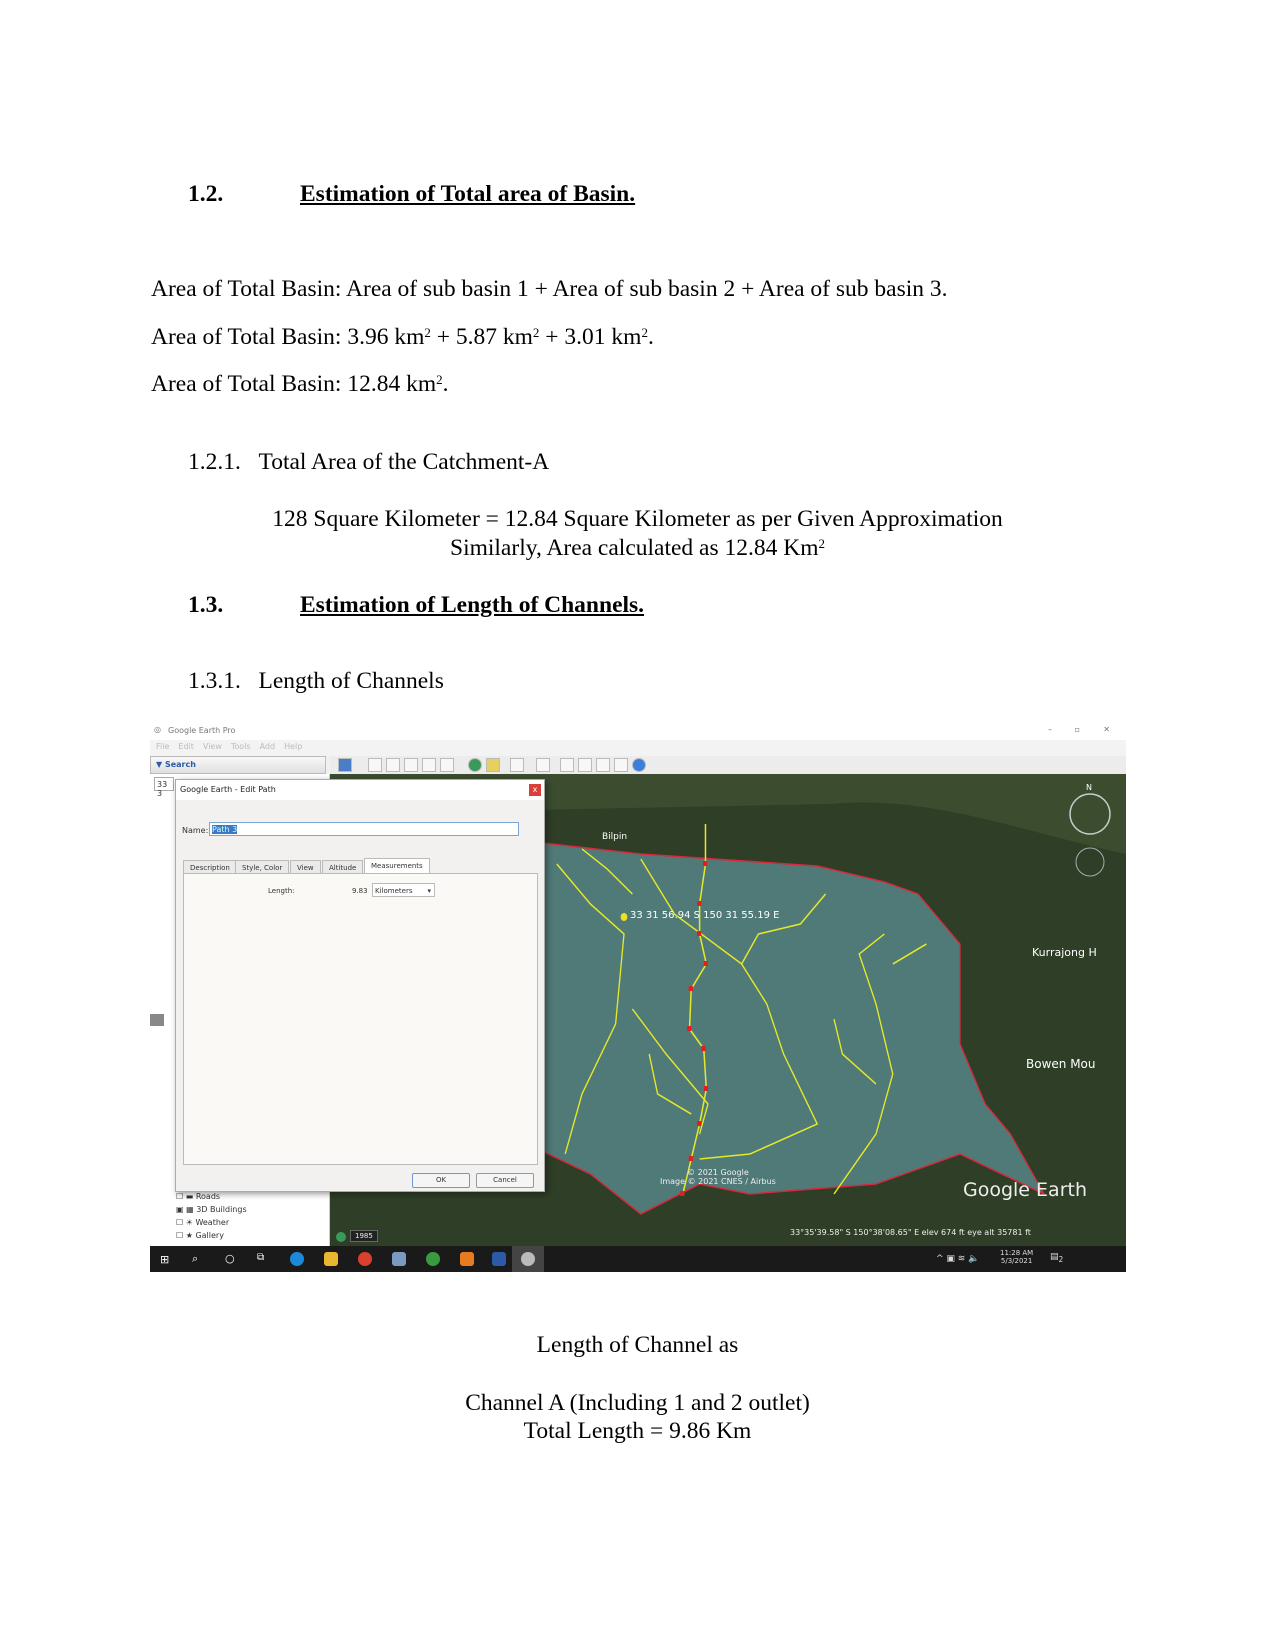  I want to click on menu-file: File, so click(162, 746).